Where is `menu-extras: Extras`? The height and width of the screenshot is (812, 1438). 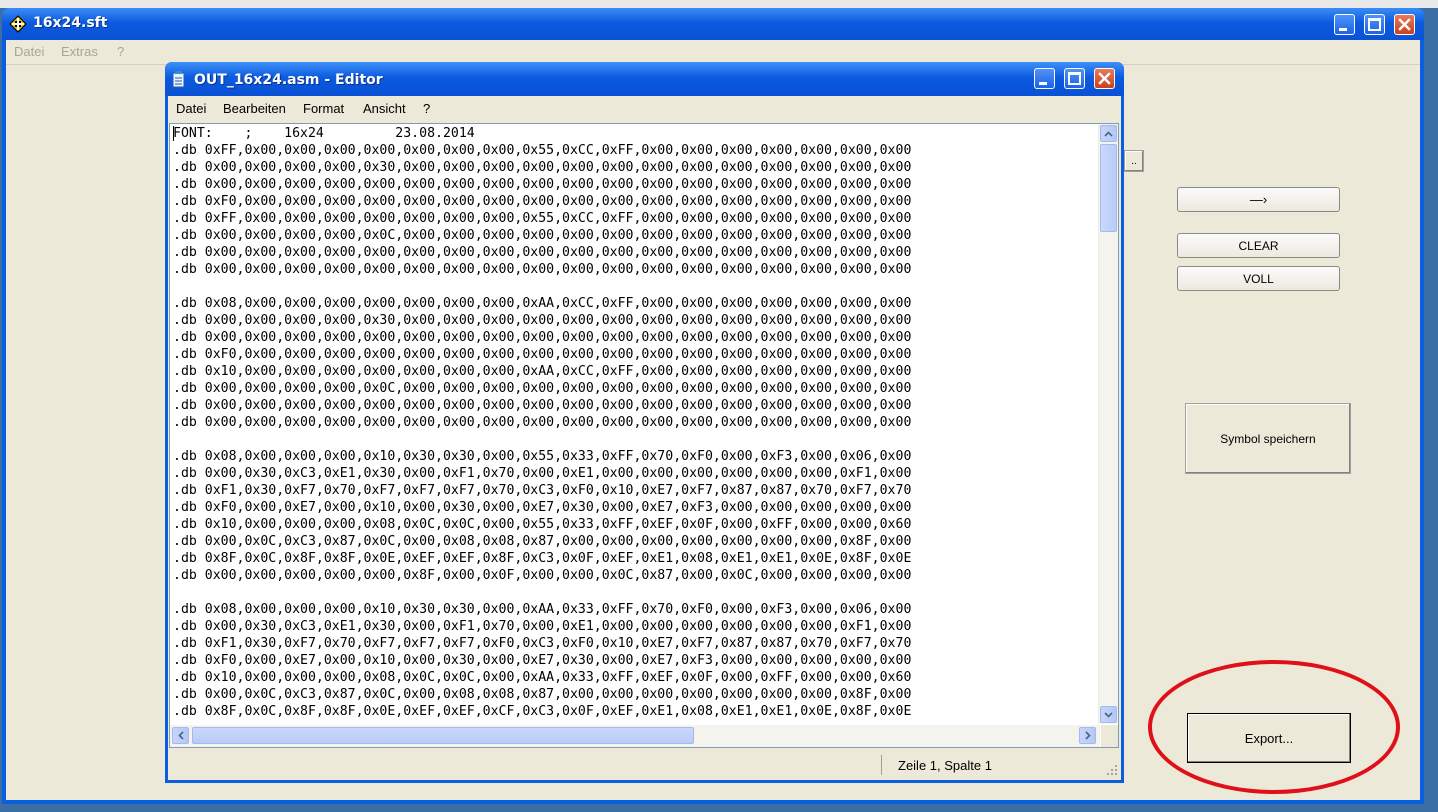 menu-extras: Extras is located at coordinates (79, 51).